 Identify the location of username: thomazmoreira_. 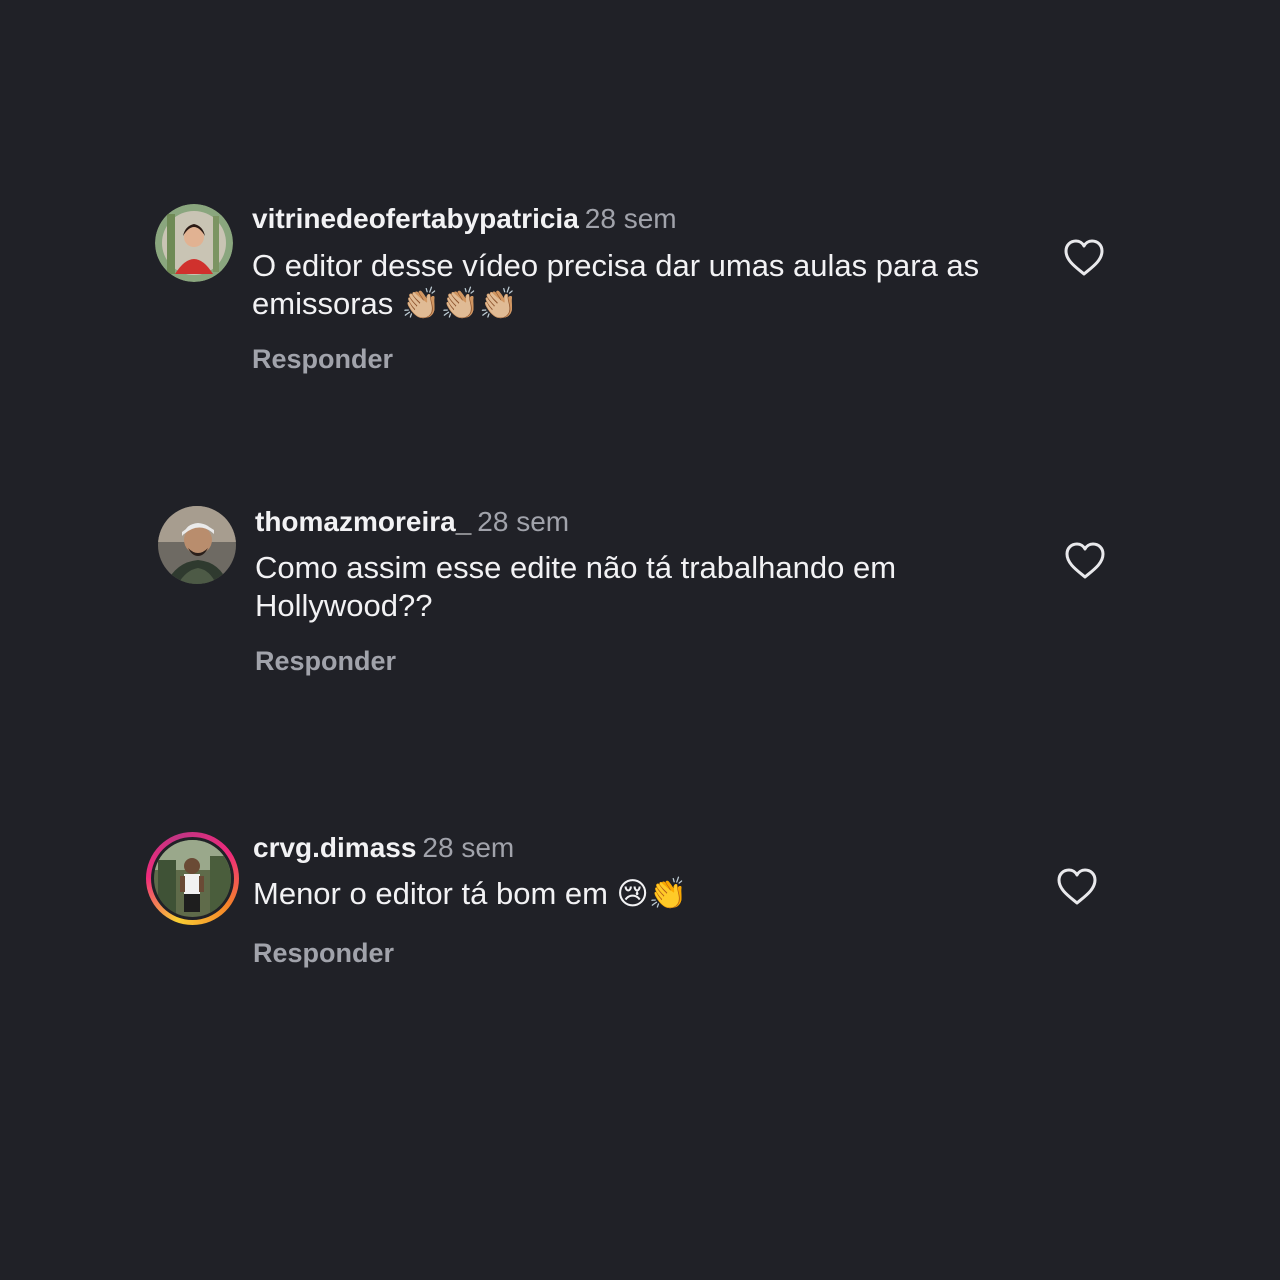
(363, 521).